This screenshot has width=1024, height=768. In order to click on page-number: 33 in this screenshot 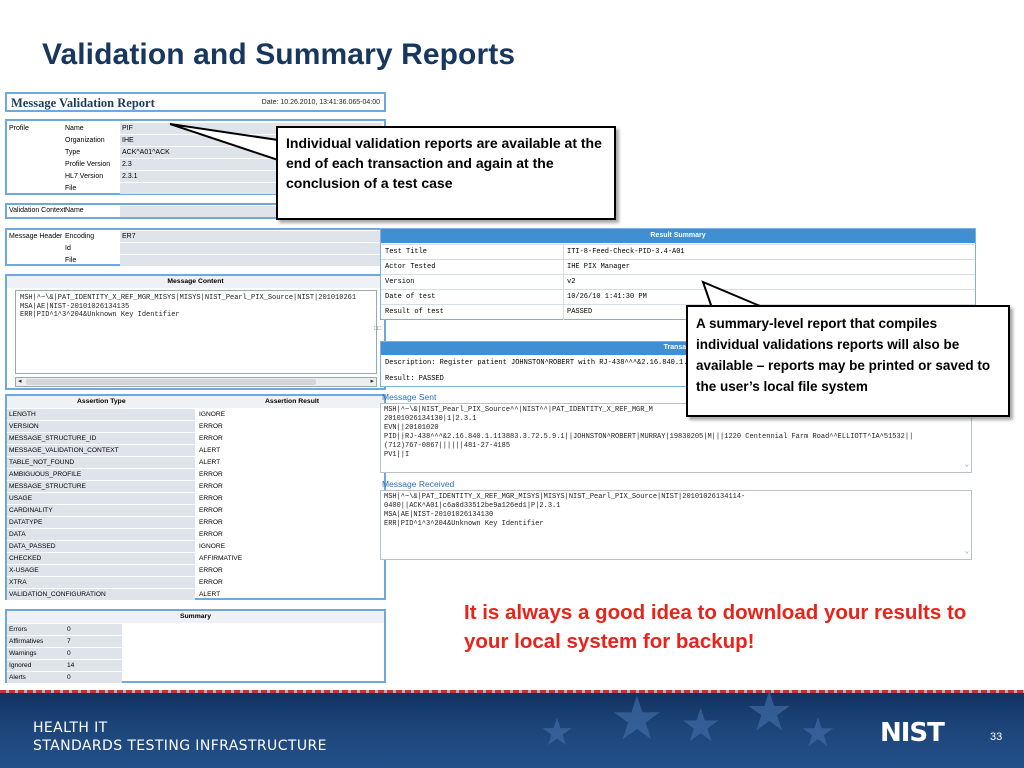, I will do `click(996, 737)`.